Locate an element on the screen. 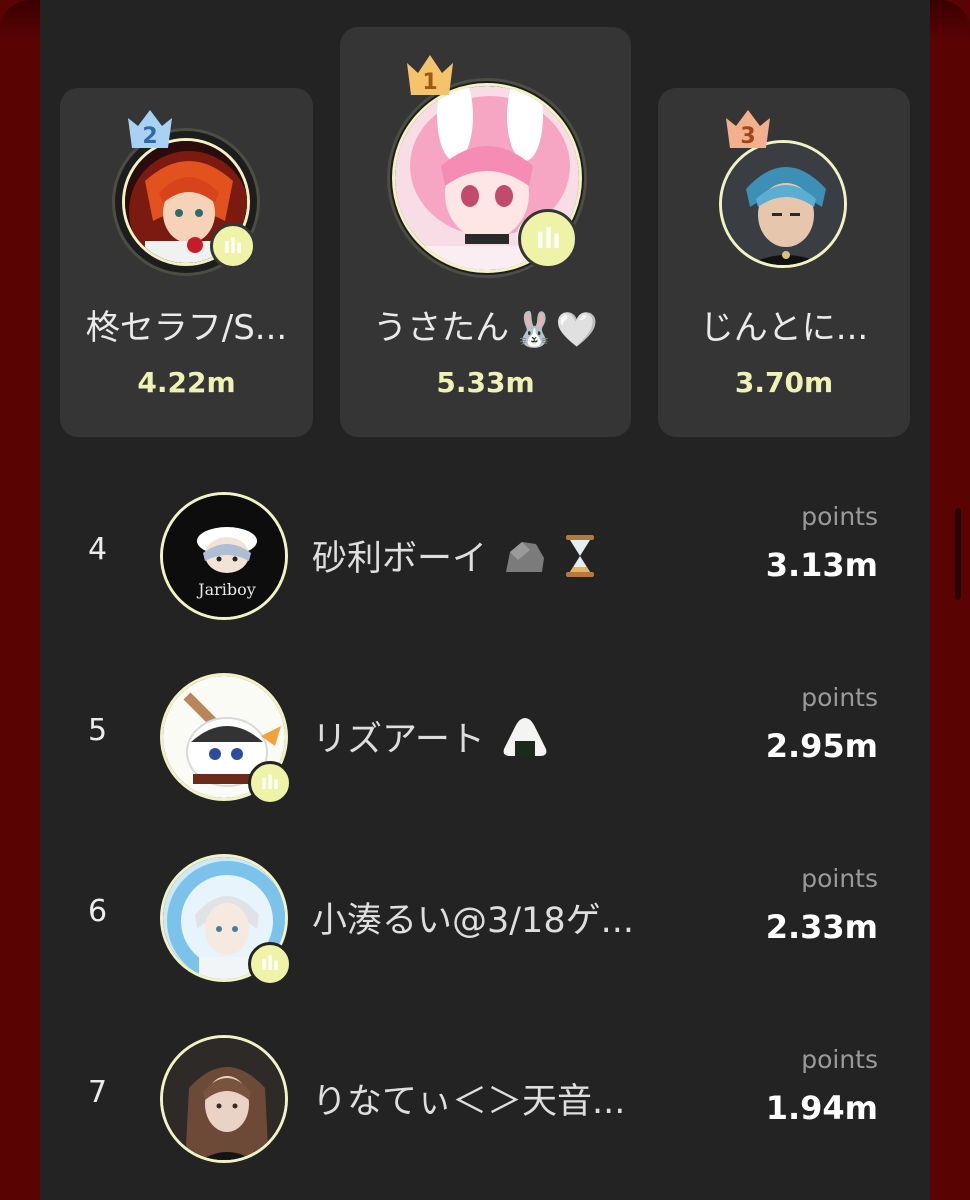 Image resolution: width=970 pixels, height=1200 pixels. crown-icon: 1 is located at coordinates (430, 74).